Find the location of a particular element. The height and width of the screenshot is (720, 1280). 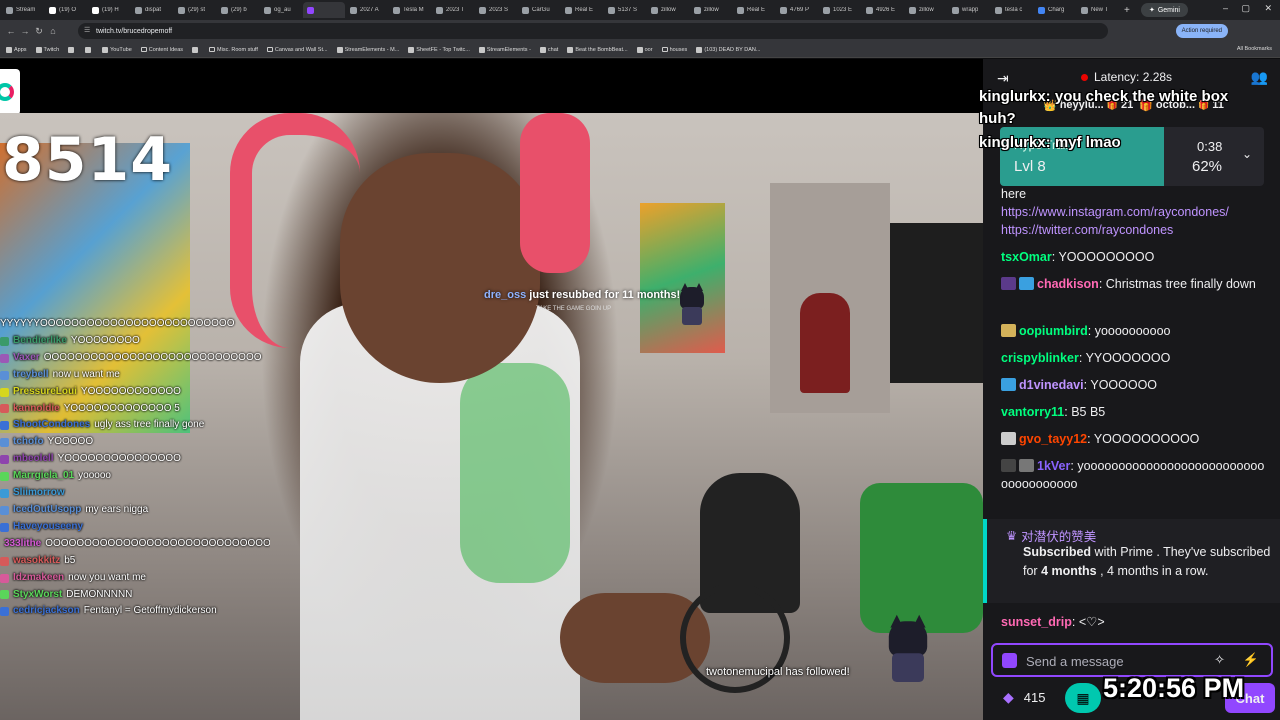

browser-tab: New T is located at coordinates (1098, 10).